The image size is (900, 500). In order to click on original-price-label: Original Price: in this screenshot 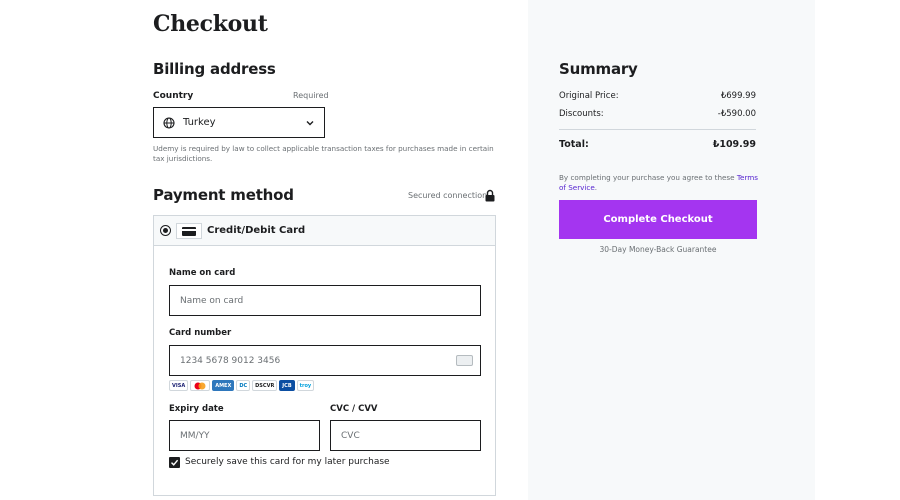, I will do `click(589, 96)`.